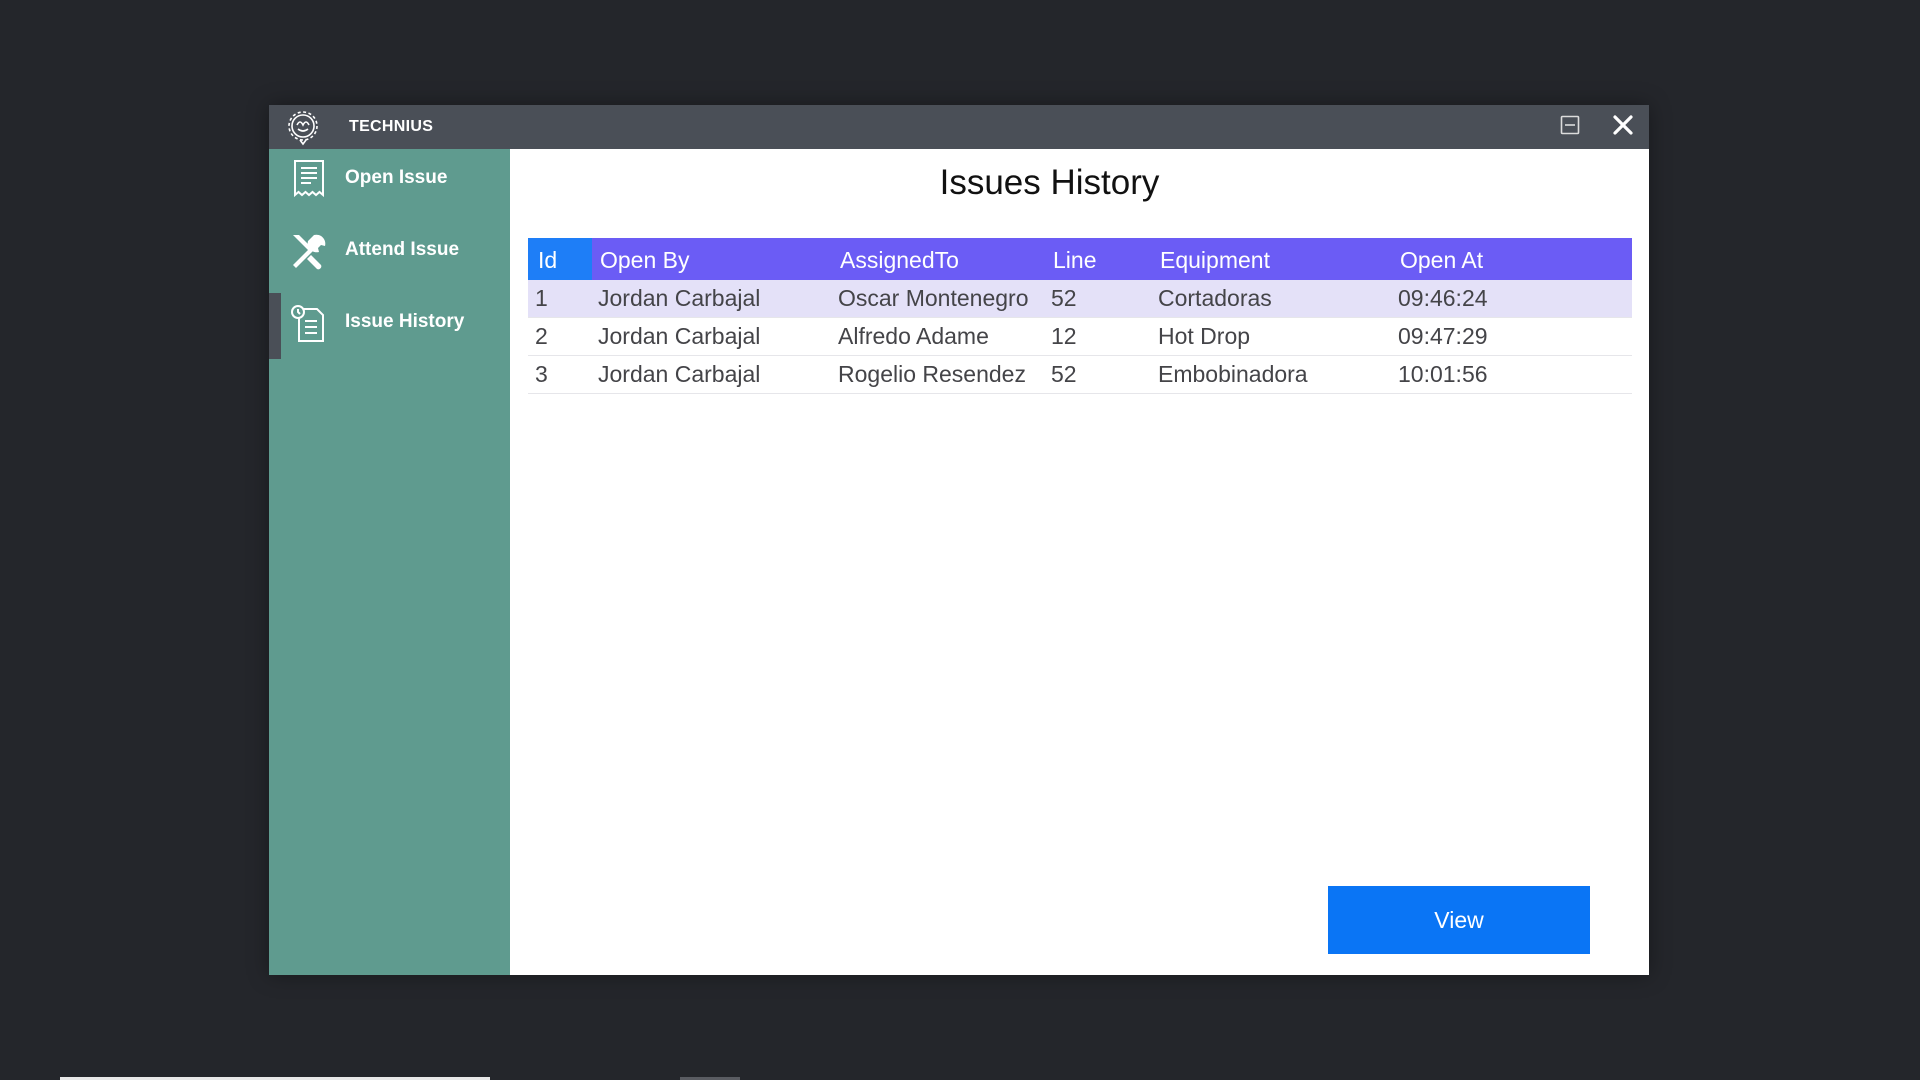  Describe the element at coordinates (1064, 336) in the screenshot. I see `cell-line: 12` at that location.